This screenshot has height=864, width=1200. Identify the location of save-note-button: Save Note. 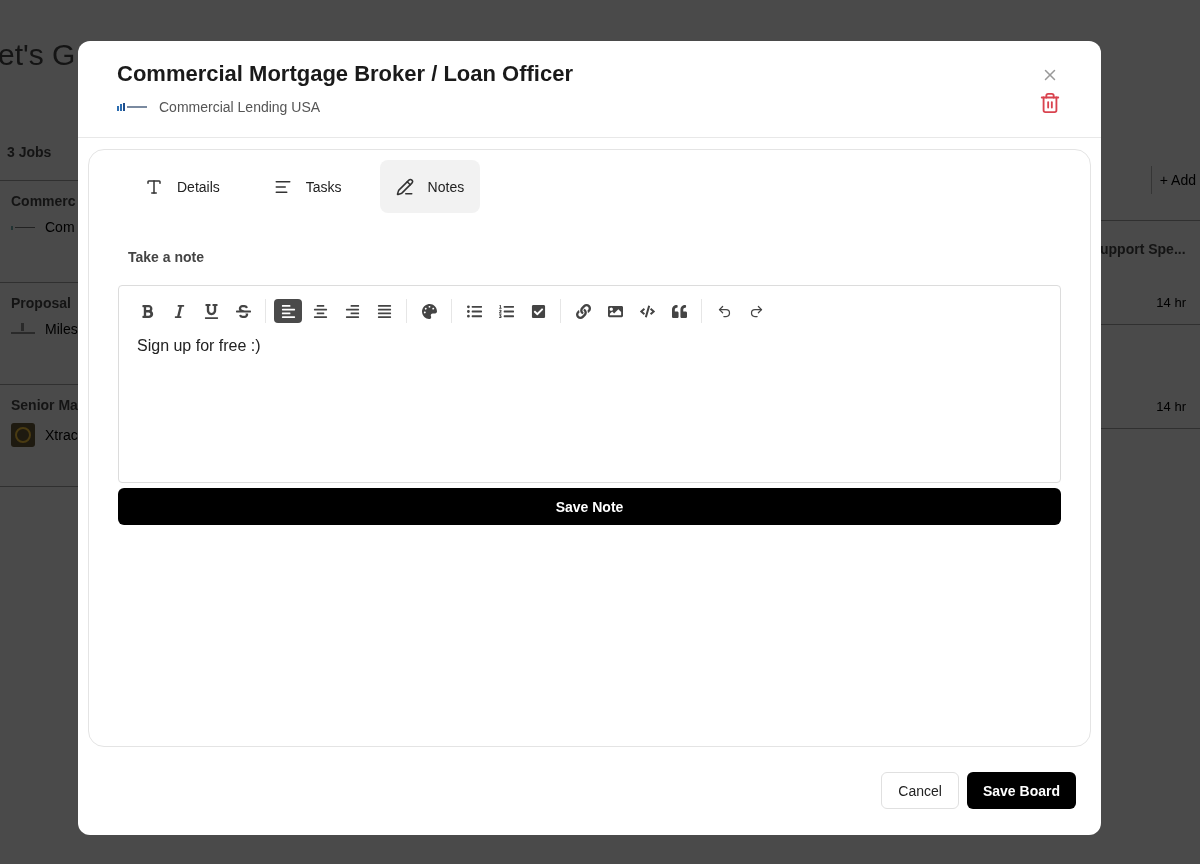
(589, 506).